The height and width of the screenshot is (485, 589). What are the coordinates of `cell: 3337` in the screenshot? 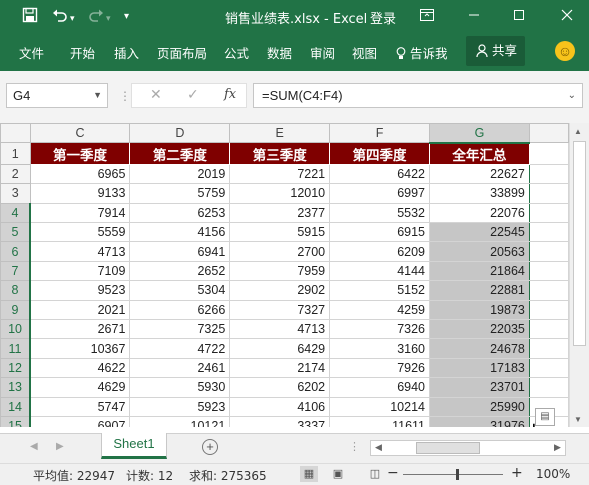 It's located at (280, 421).